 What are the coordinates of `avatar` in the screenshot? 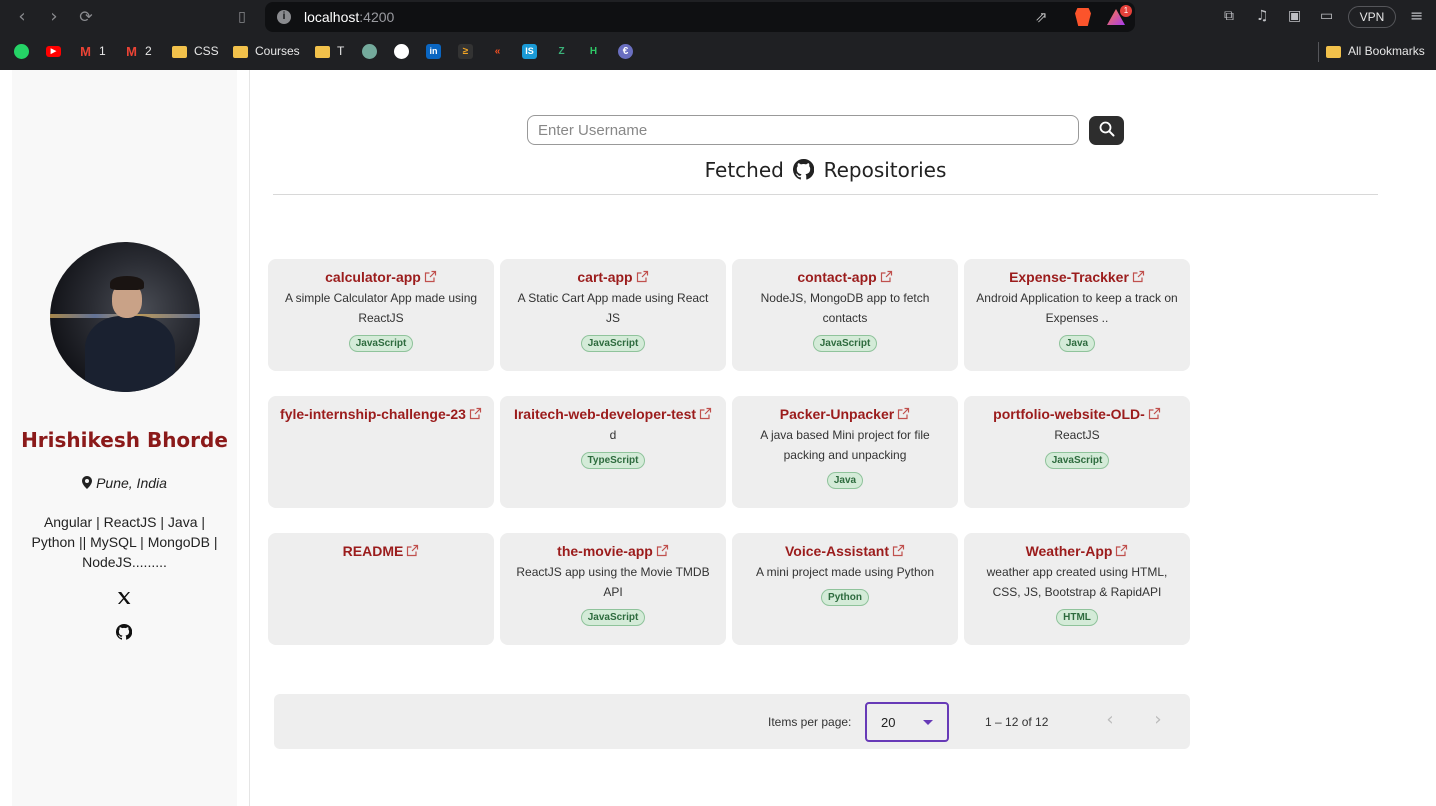 It's located at (125, 317).